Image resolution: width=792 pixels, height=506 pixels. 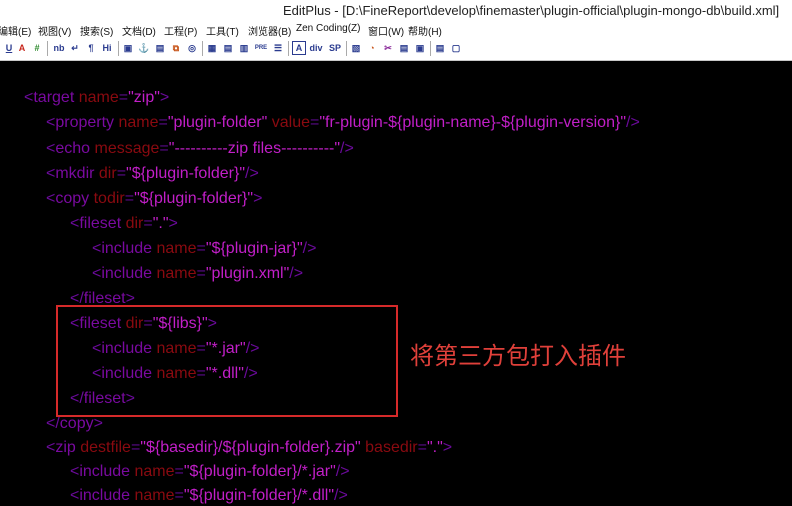 I want to click on menu-document: 文档(D), so click(x=139, y=30).